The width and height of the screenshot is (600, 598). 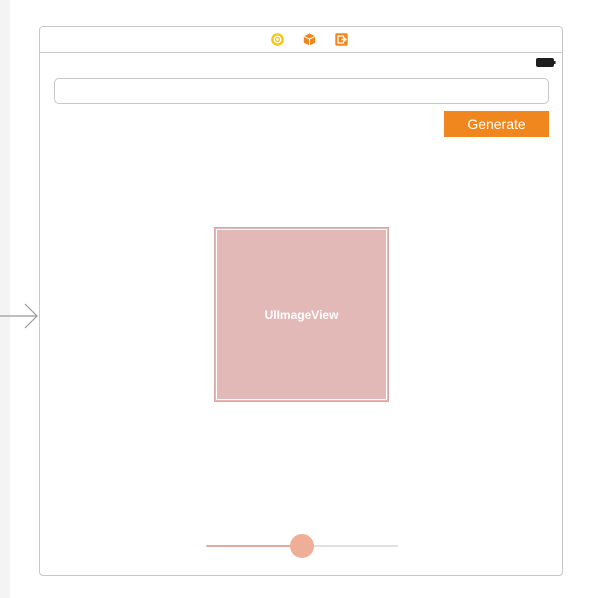 I want to click on view-controller-icon, so click(x=277, y=39).